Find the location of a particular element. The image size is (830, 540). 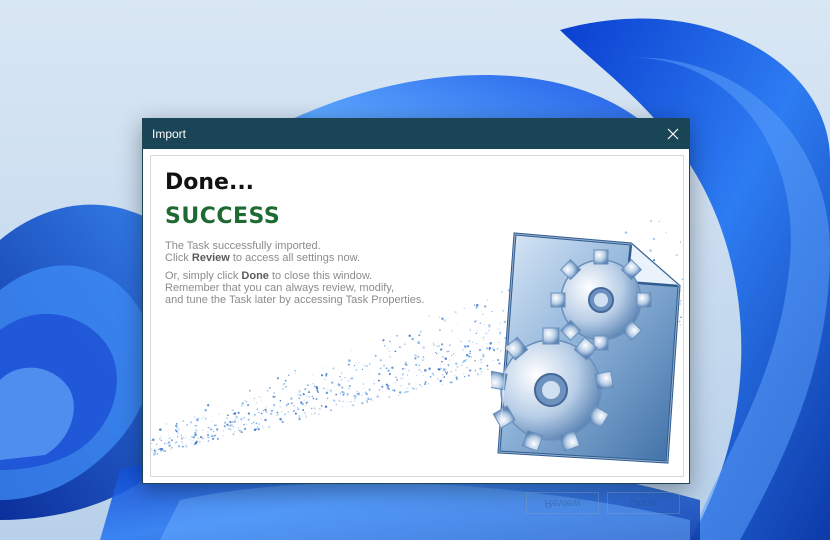

window-title: Import is located at coordinates (169, 134).